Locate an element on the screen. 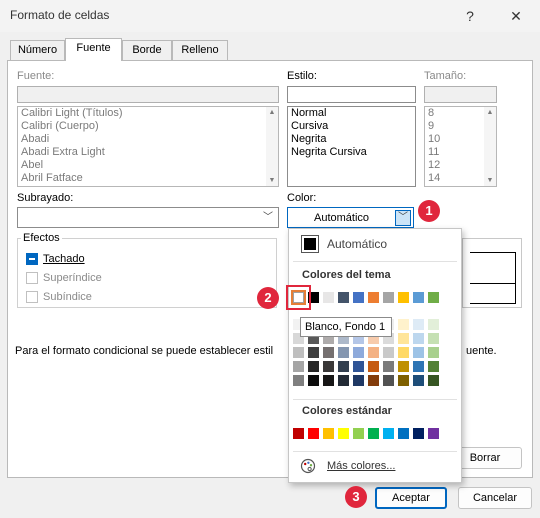 Image resolution: width=540 pixels, height=518 pixels. tab-relleno: Relleno is located at coordinates (200, 50).